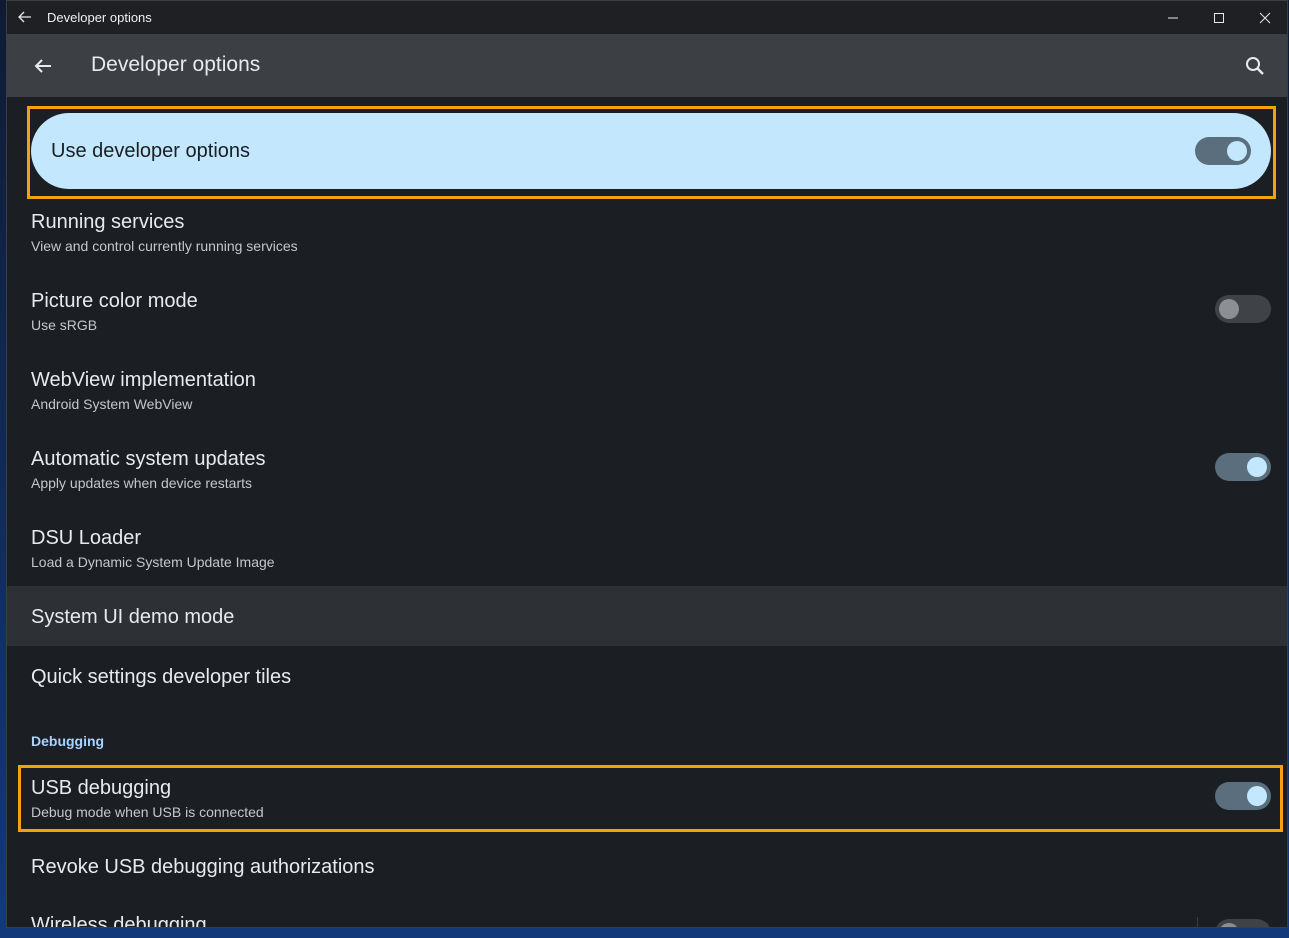 The image size is (1289, 938). Describe the element at coordinates (99, 17) in the screenshot. I see `window-title: Developer options` at that location.